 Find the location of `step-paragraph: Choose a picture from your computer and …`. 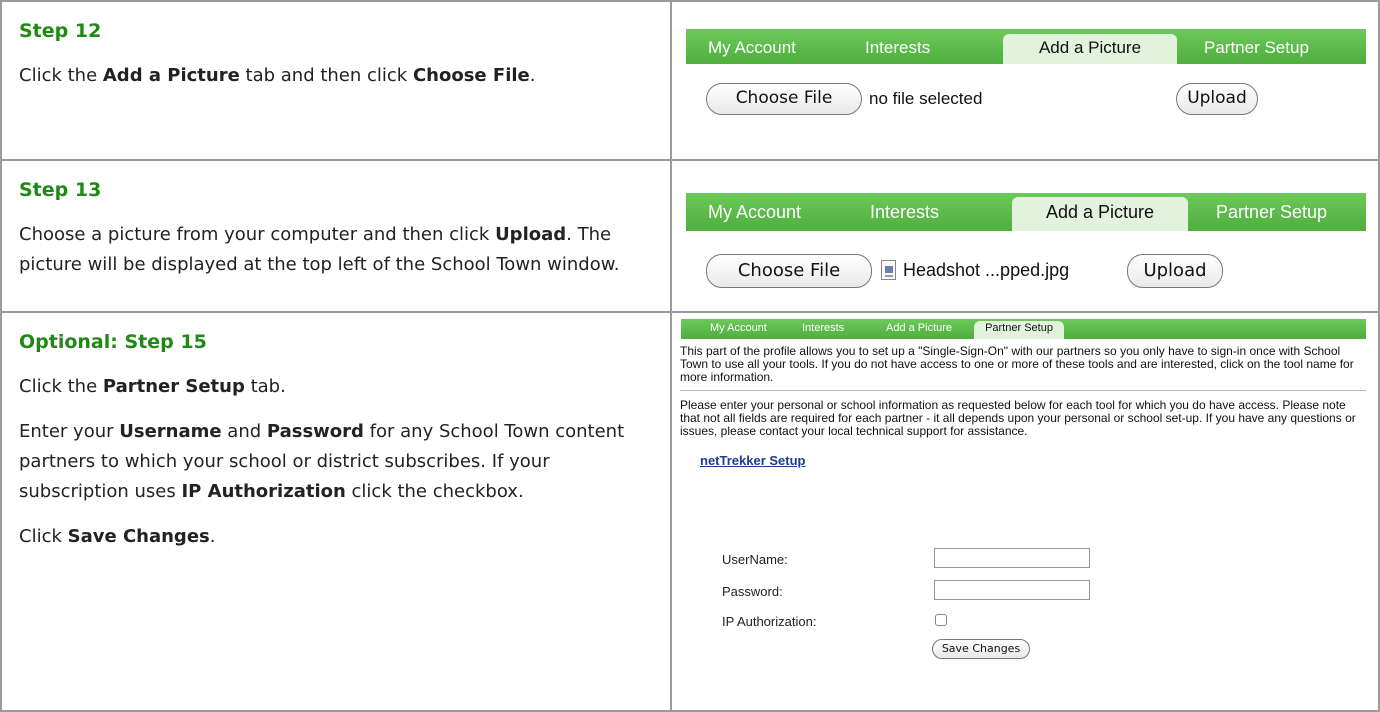

step-paragraph: Choose a picture from your computer and … is located at coordinates (336, 250).